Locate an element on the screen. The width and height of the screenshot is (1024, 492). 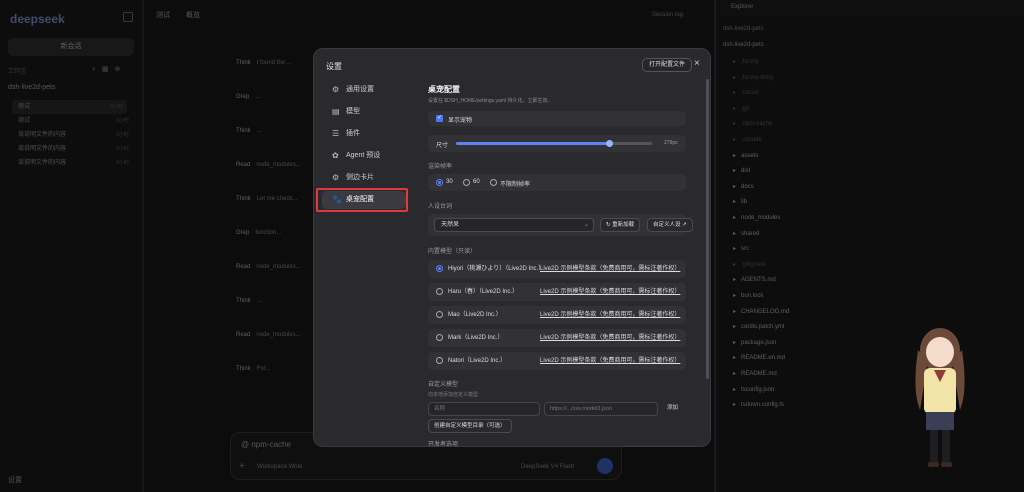
settings-nav-item: ▤ 模型 is located at coordinates (364, 112).